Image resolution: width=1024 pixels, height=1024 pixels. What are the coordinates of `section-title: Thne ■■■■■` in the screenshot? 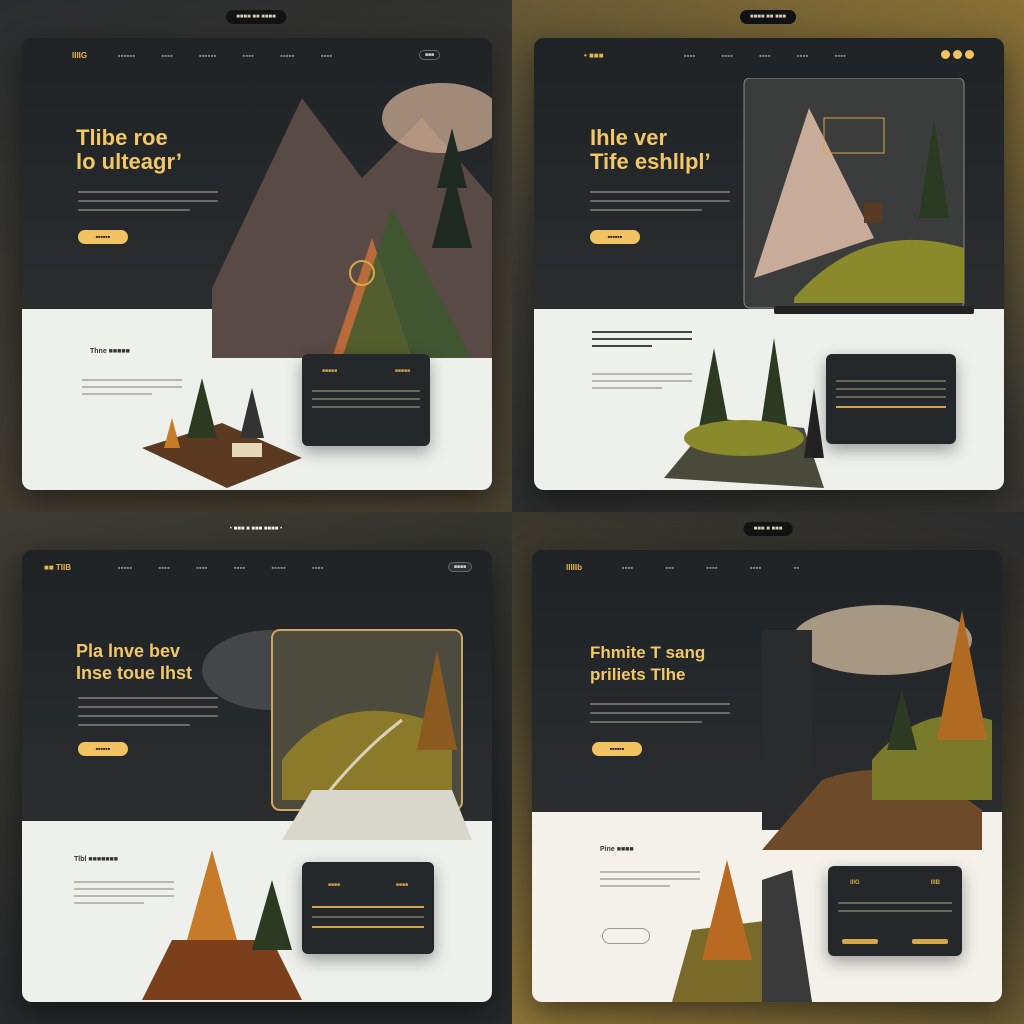 It's located at (110, 351).